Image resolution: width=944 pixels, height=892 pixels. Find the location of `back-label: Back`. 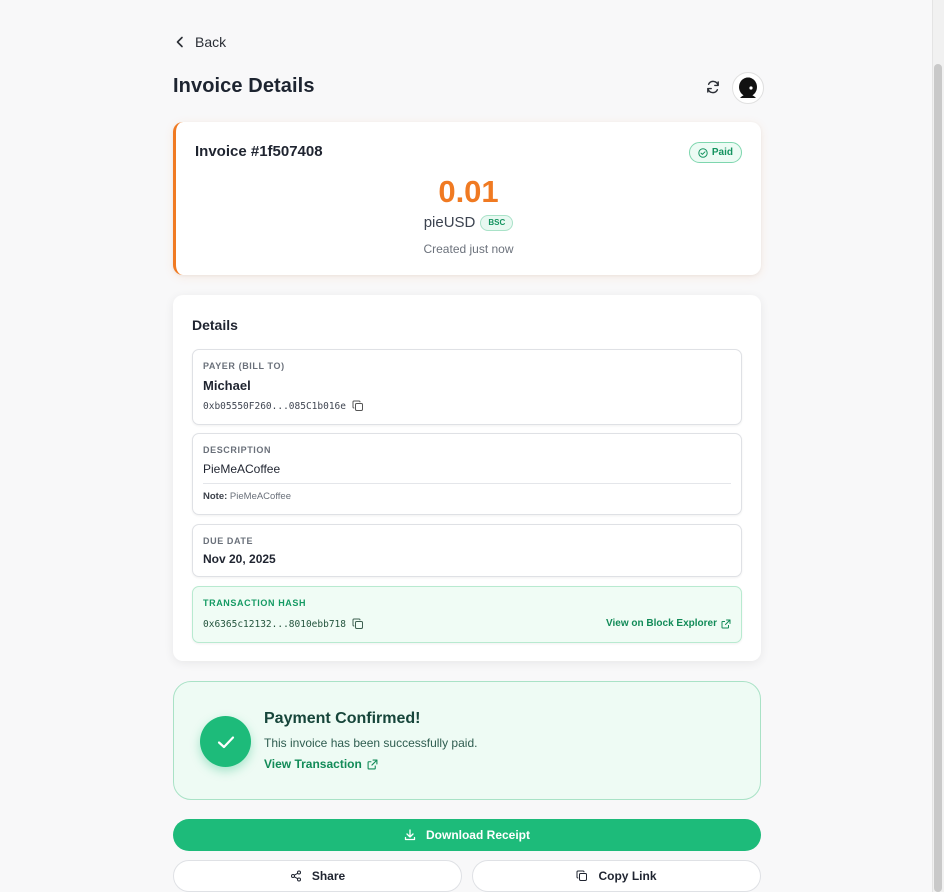

back-label: Back is located at coordinates (211, 42).